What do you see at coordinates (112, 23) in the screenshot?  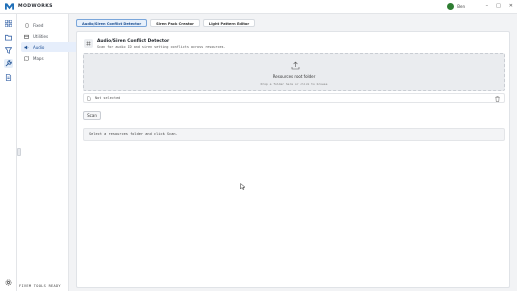 I see `tab-audio-siren-conflict-detector: Audio/Siren Conflict Detector` at bounding box center [112, 23].